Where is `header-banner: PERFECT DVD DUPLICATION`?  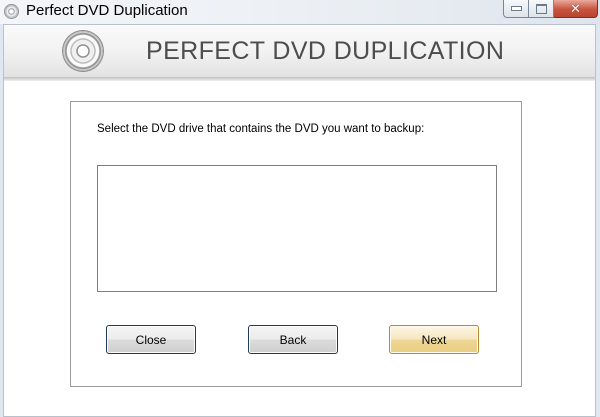 header-banner: PERFECT DVD DUPLICATION is located at coordinates (299, 51).